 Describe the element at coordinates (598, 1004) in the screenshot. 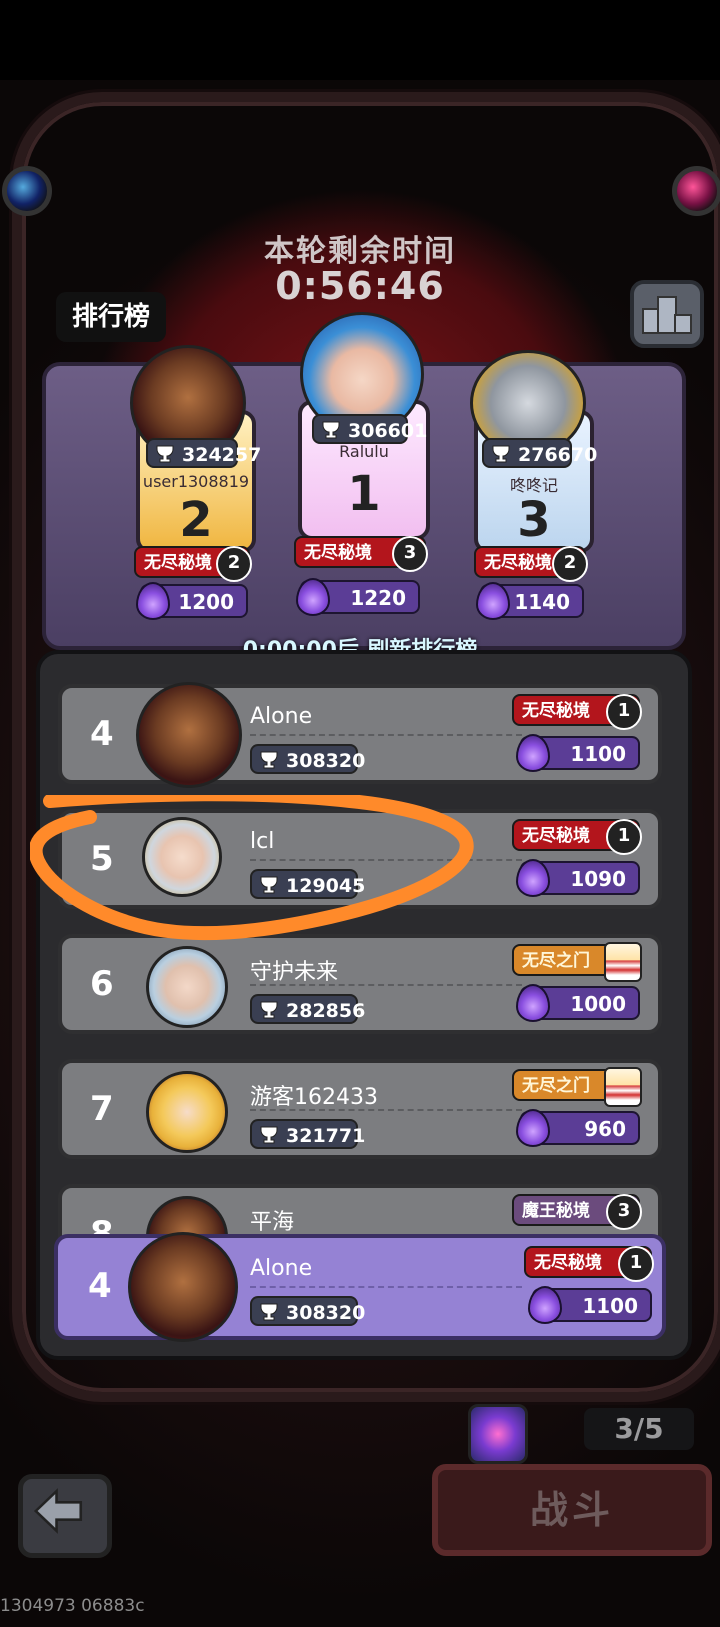

I see `points-value: 1000` at that location.